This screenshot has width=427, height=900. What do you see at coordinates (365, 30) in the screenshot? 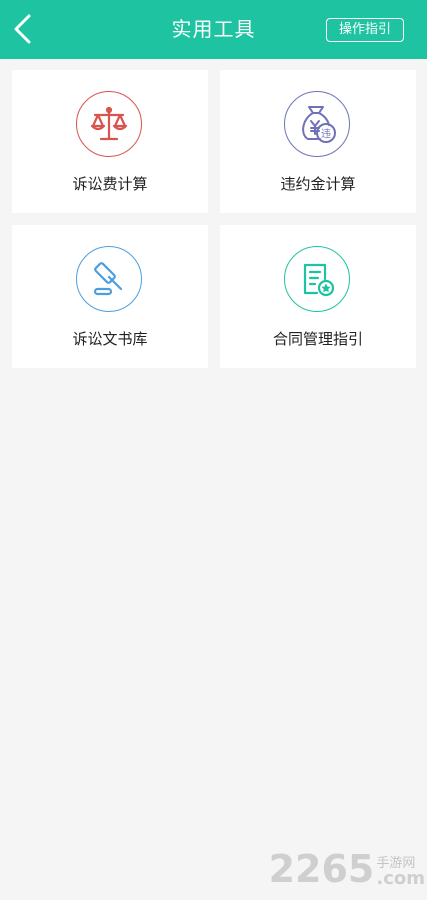
I see `operation-guide-button: 操作指引` at bounding box center [365, 30].